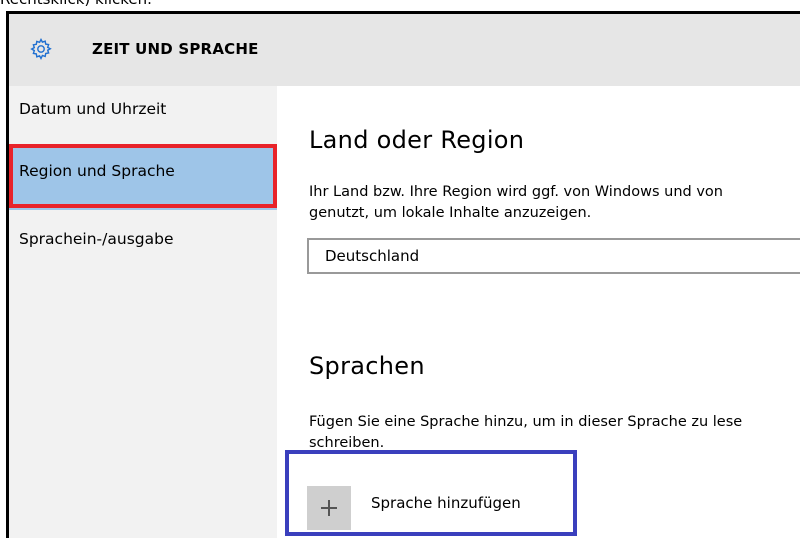 This screenshot has width=802, height=538. I want to click on gear-icon, so click(41, 49).